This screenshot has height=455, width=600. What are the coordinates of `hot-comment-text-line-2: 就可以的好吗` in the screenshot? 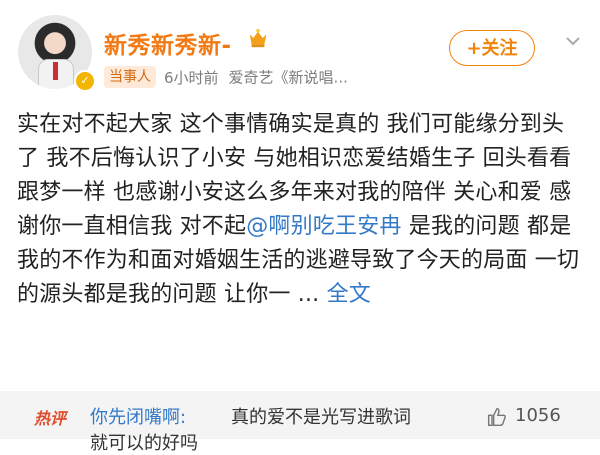 It's located at (144, 443).